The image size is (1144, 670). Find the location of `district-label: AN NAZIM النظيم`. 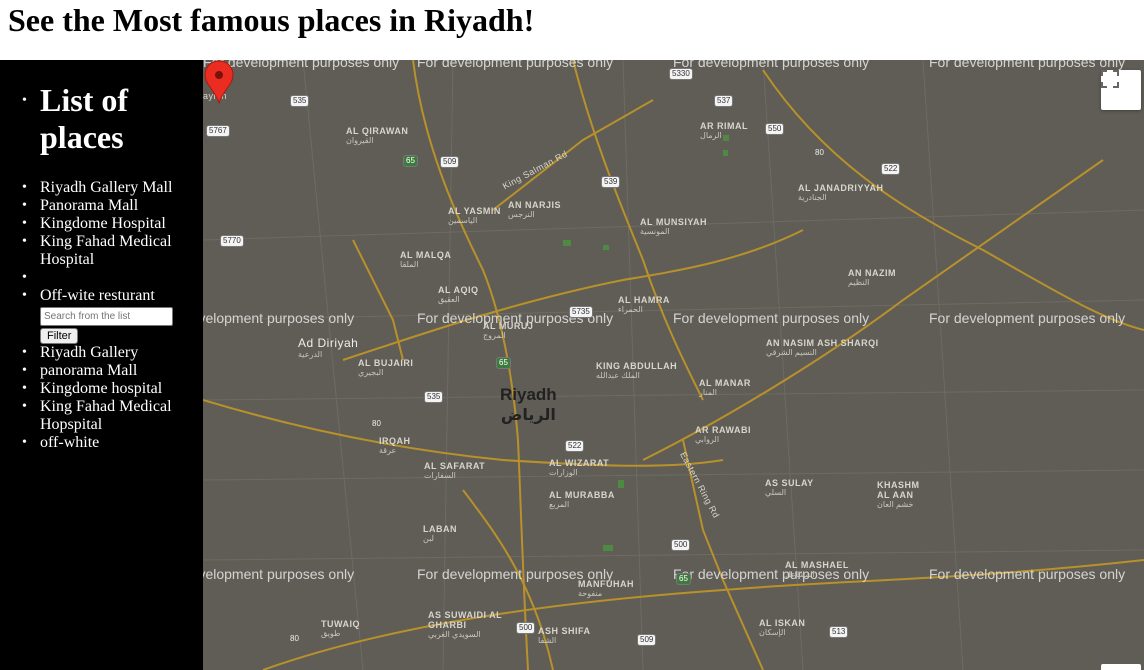

district-label: AN NAZIM النظيم is located at coordinates (872, 277).